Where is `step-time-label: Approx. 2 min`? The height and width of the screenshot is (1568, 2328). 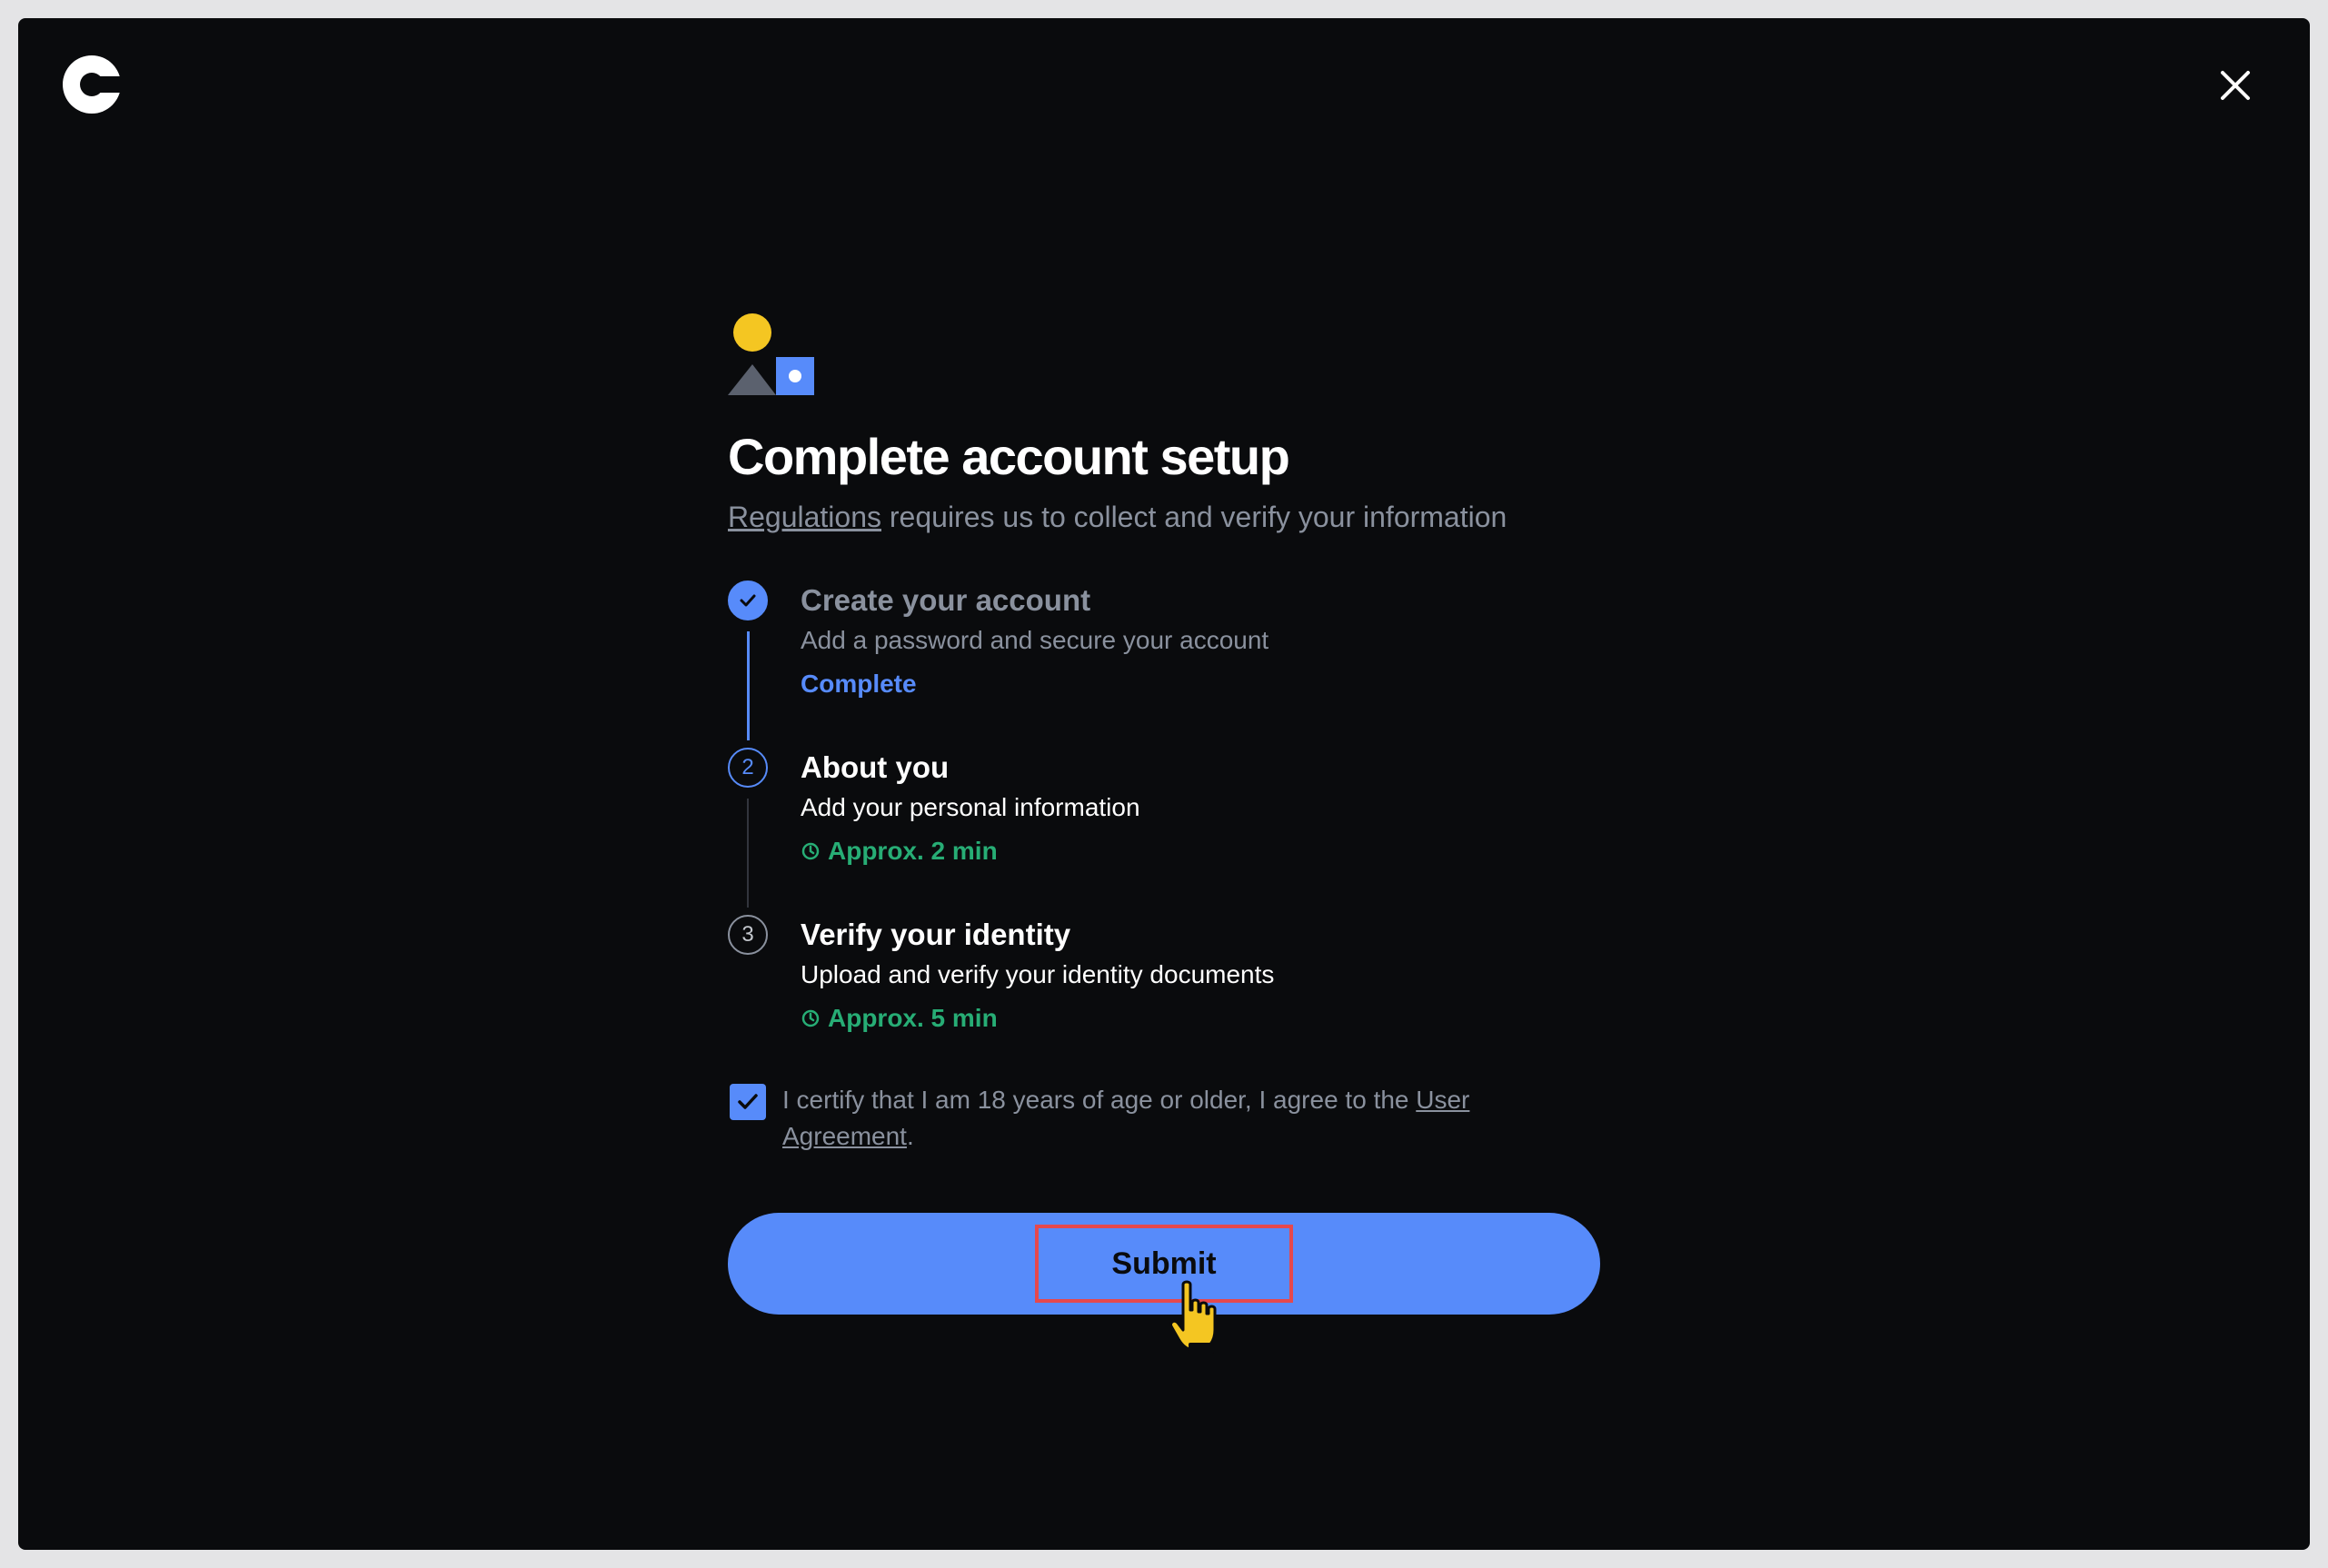 step-time-label: Approx. 2 min is located at coordinates (913, 851).